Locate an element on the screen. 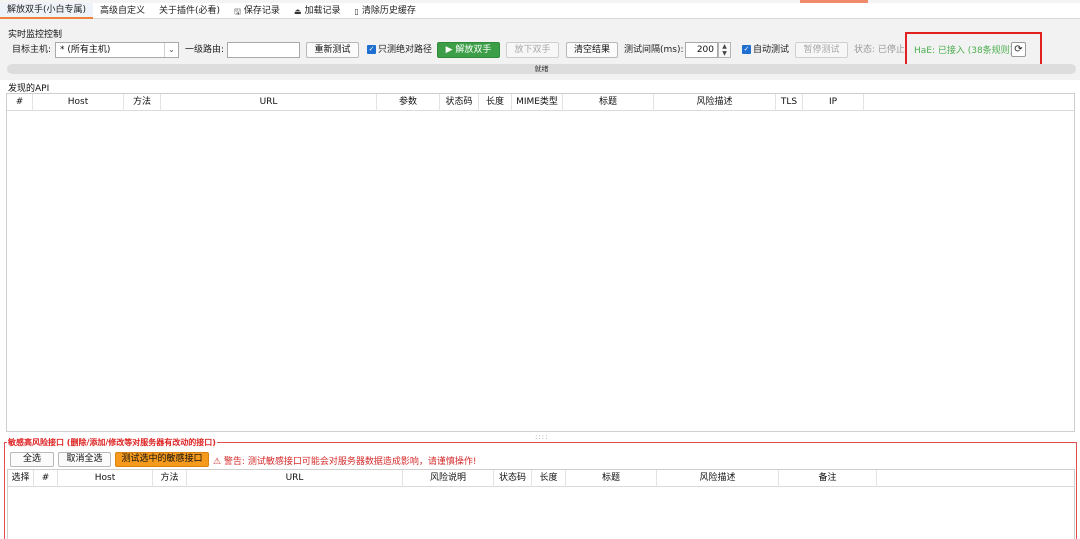  progress-text: 就绪 is located at coordinates (541, 69).